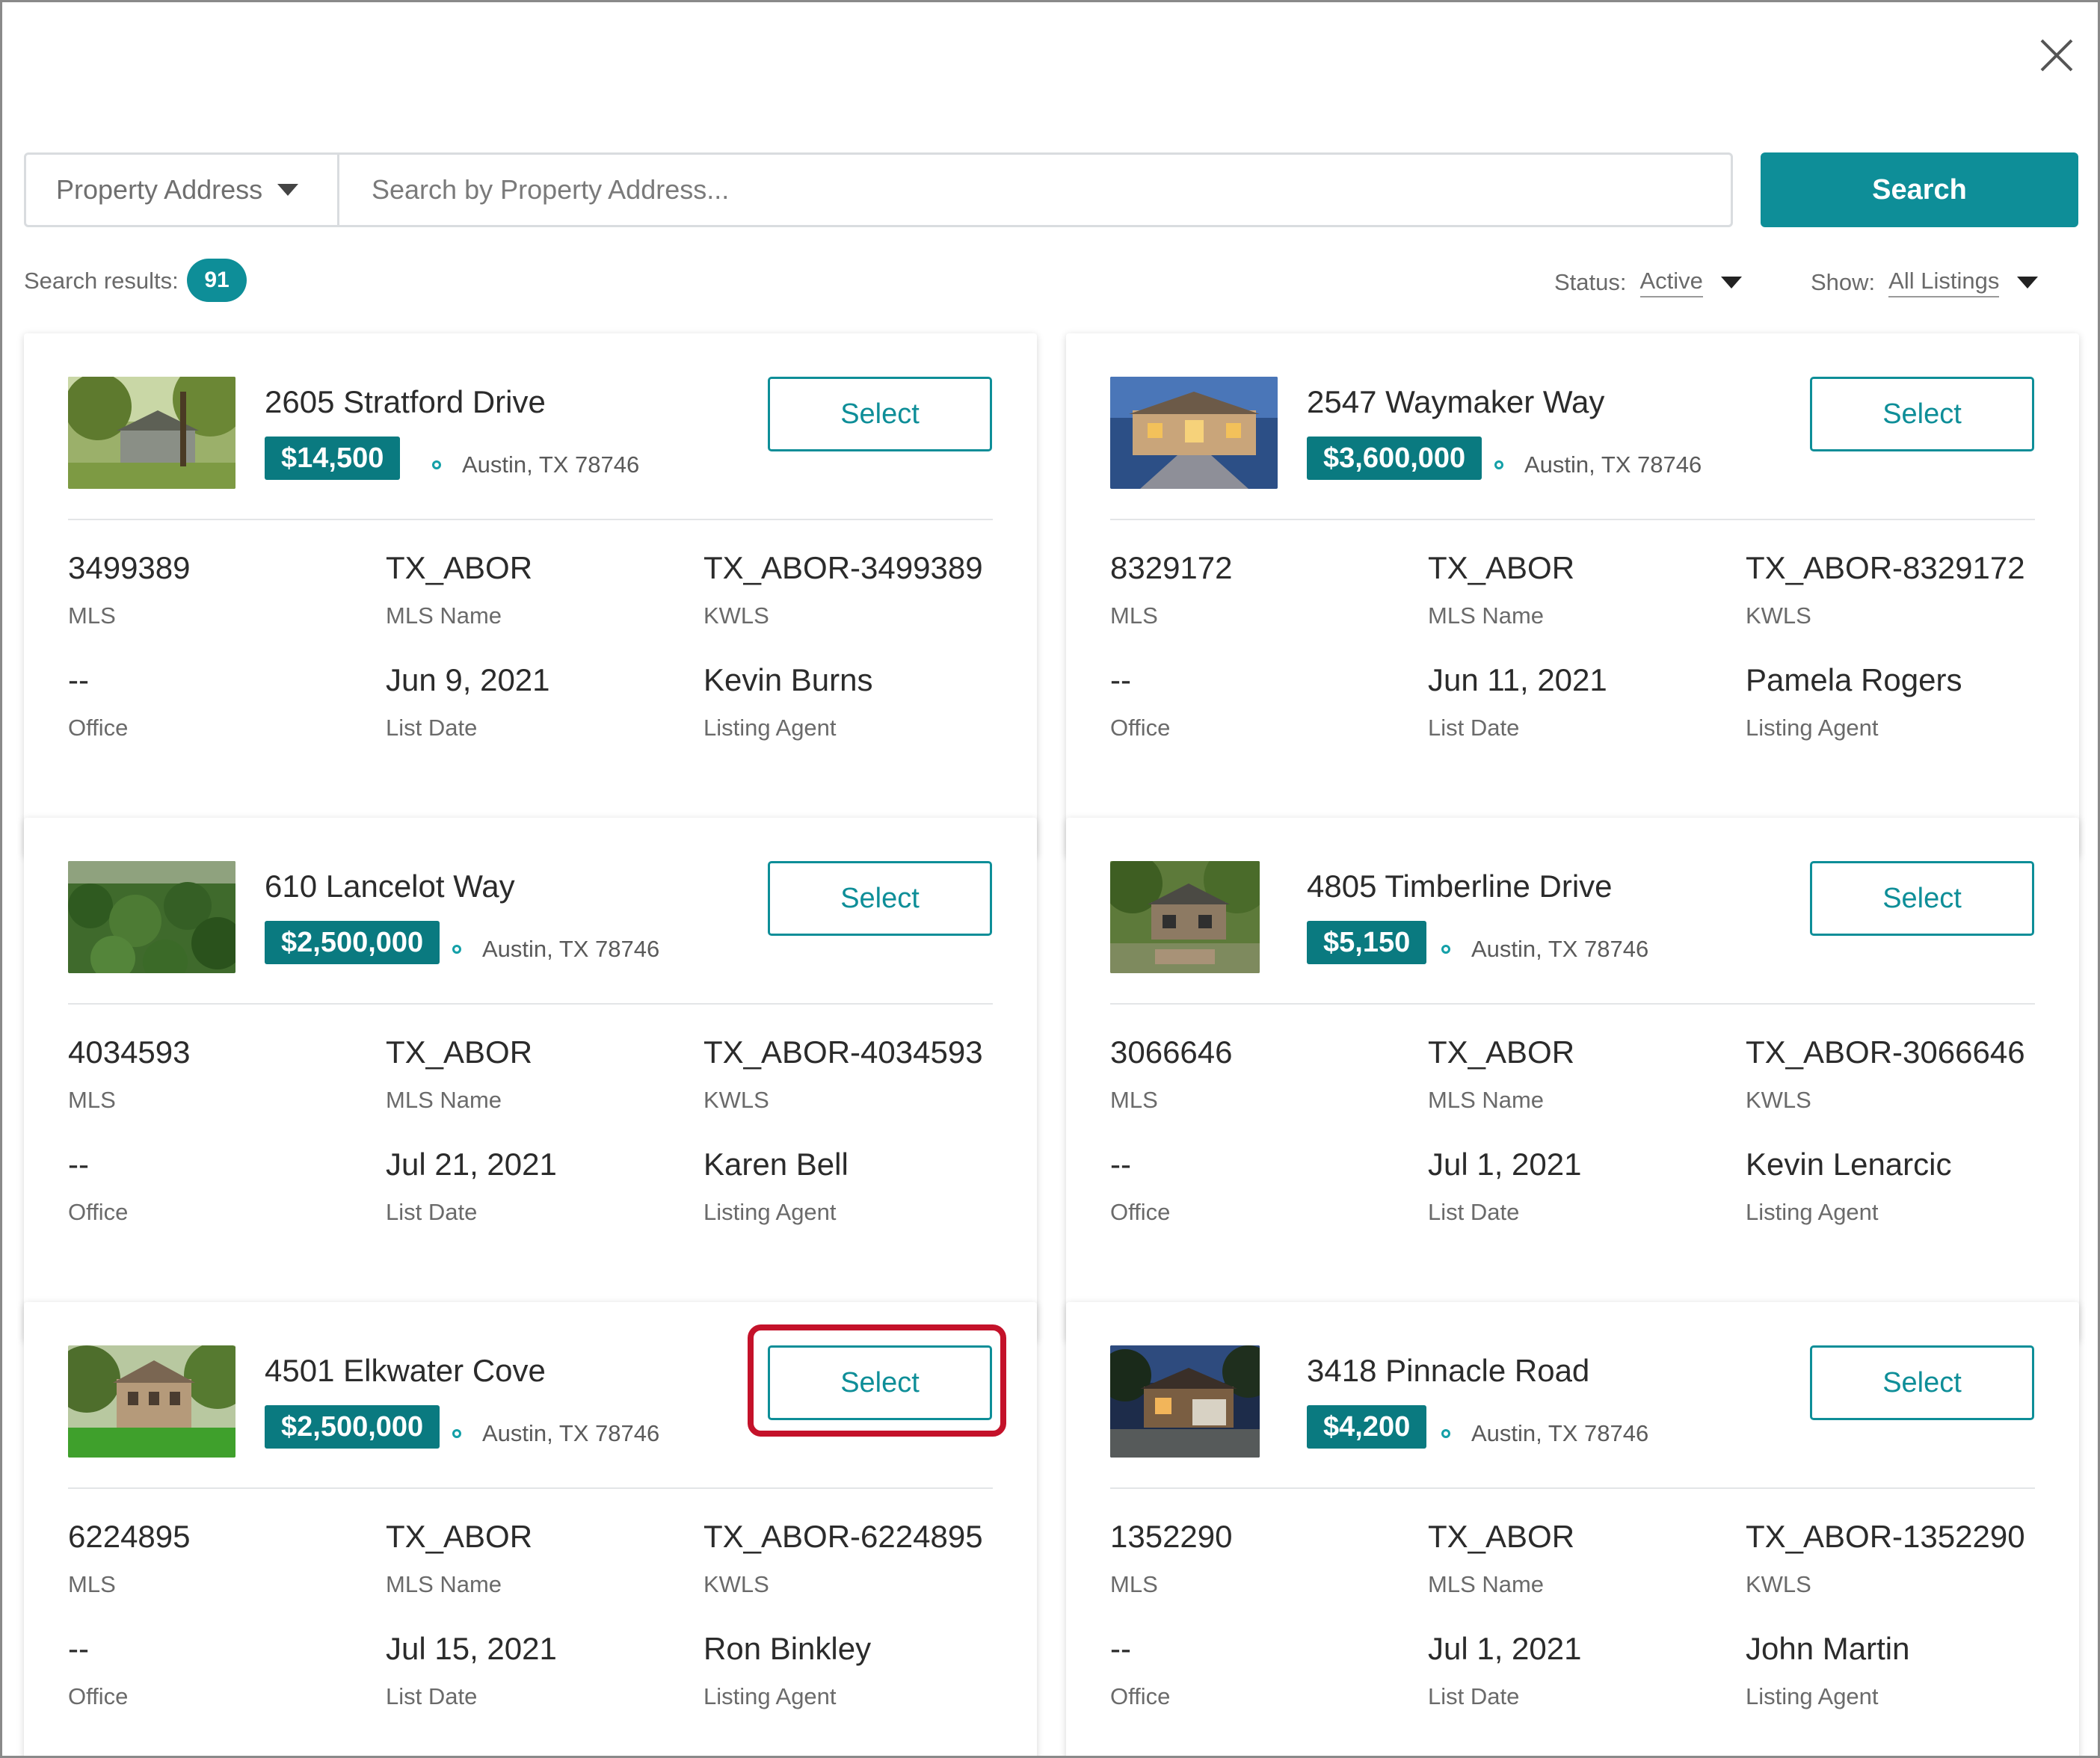 The height and width of the screenshot is (1758, 2100). I want to click on kwls-label: KWLS, so click(1779, 1100).